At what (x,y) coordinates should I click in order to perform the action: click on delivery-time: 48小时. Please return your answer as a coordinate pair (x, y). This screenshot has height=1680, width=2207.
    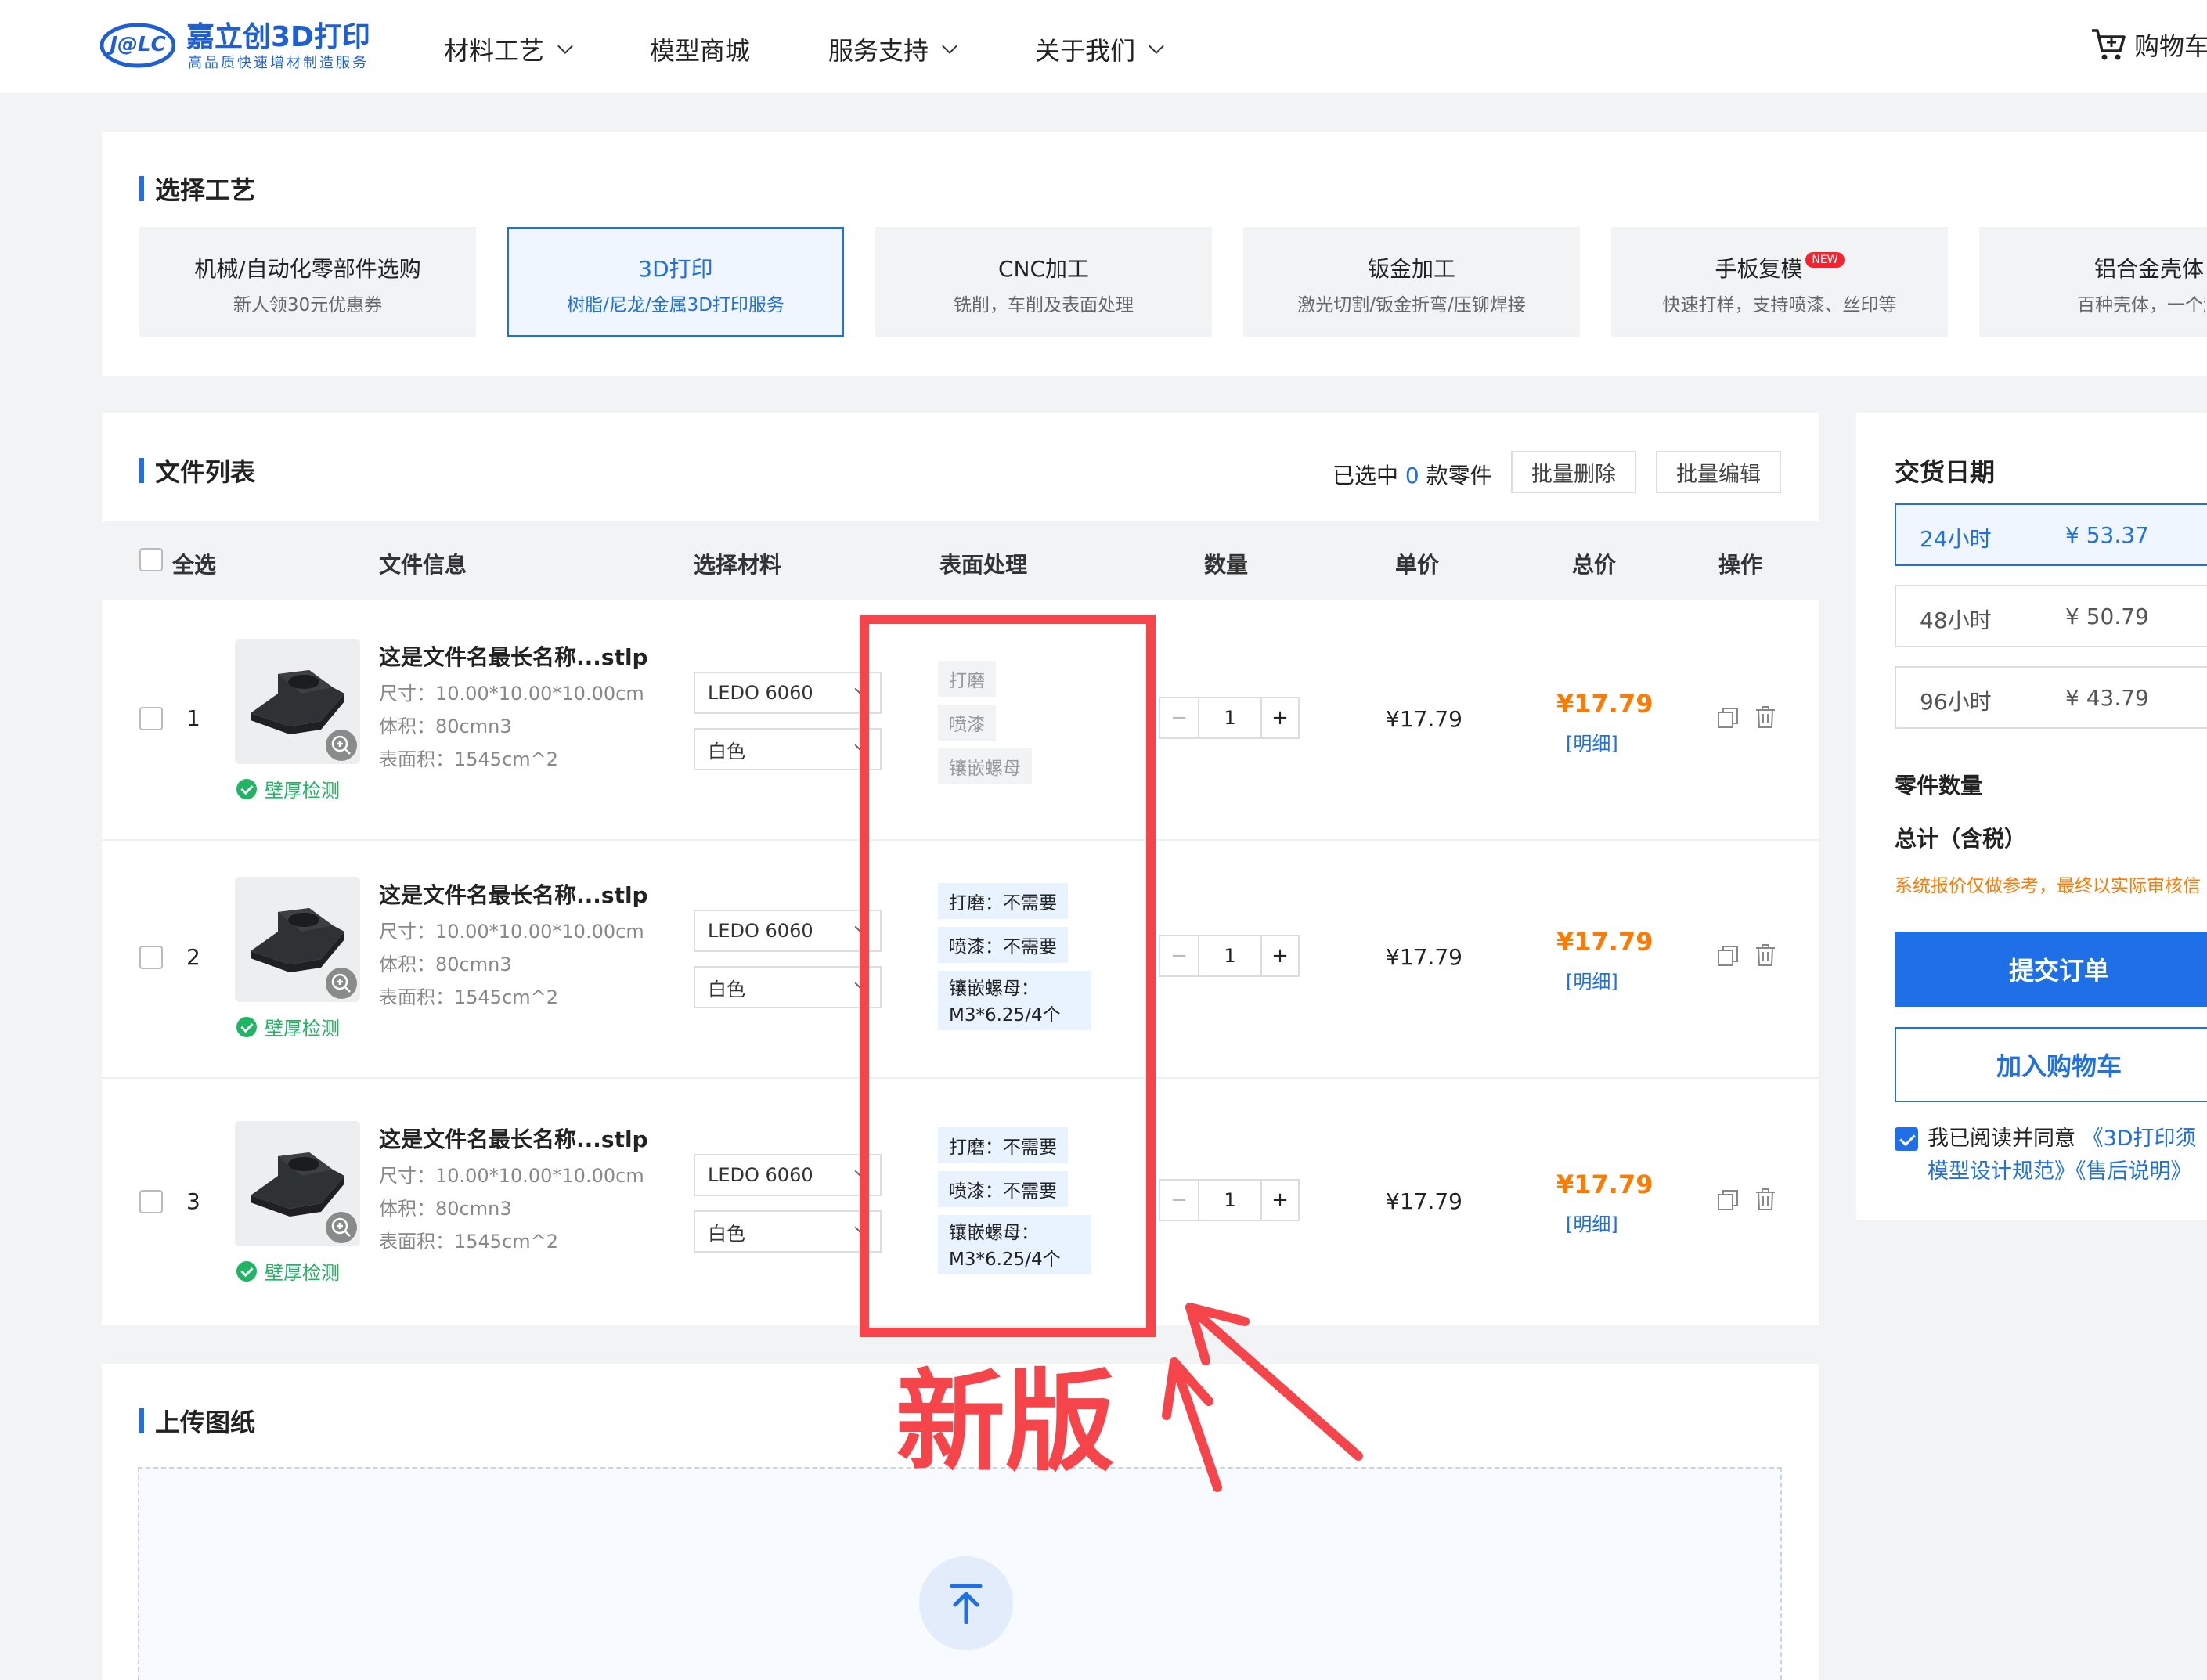
    Looking at the image, I should click on (1956, 620).